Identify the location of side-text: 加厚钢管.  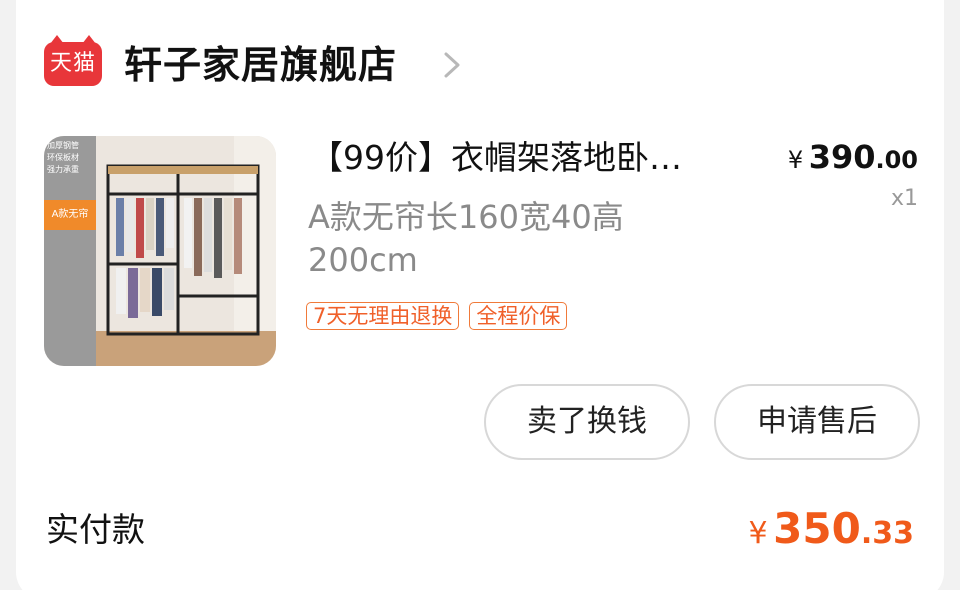
(63, 145).